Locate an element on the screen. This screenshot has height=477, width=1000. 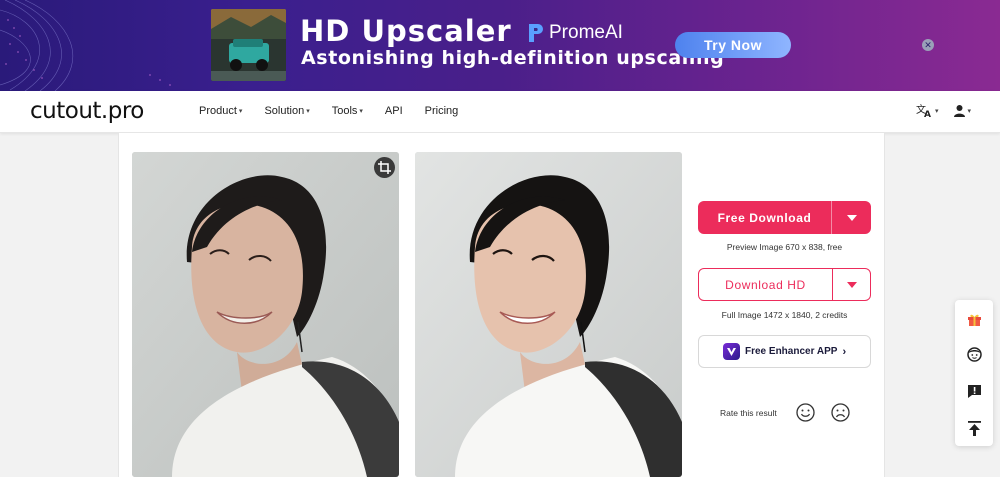
download-hd-caption: Full Image 1472 x 1840, 2 credits is located at coordinates (784, 315).